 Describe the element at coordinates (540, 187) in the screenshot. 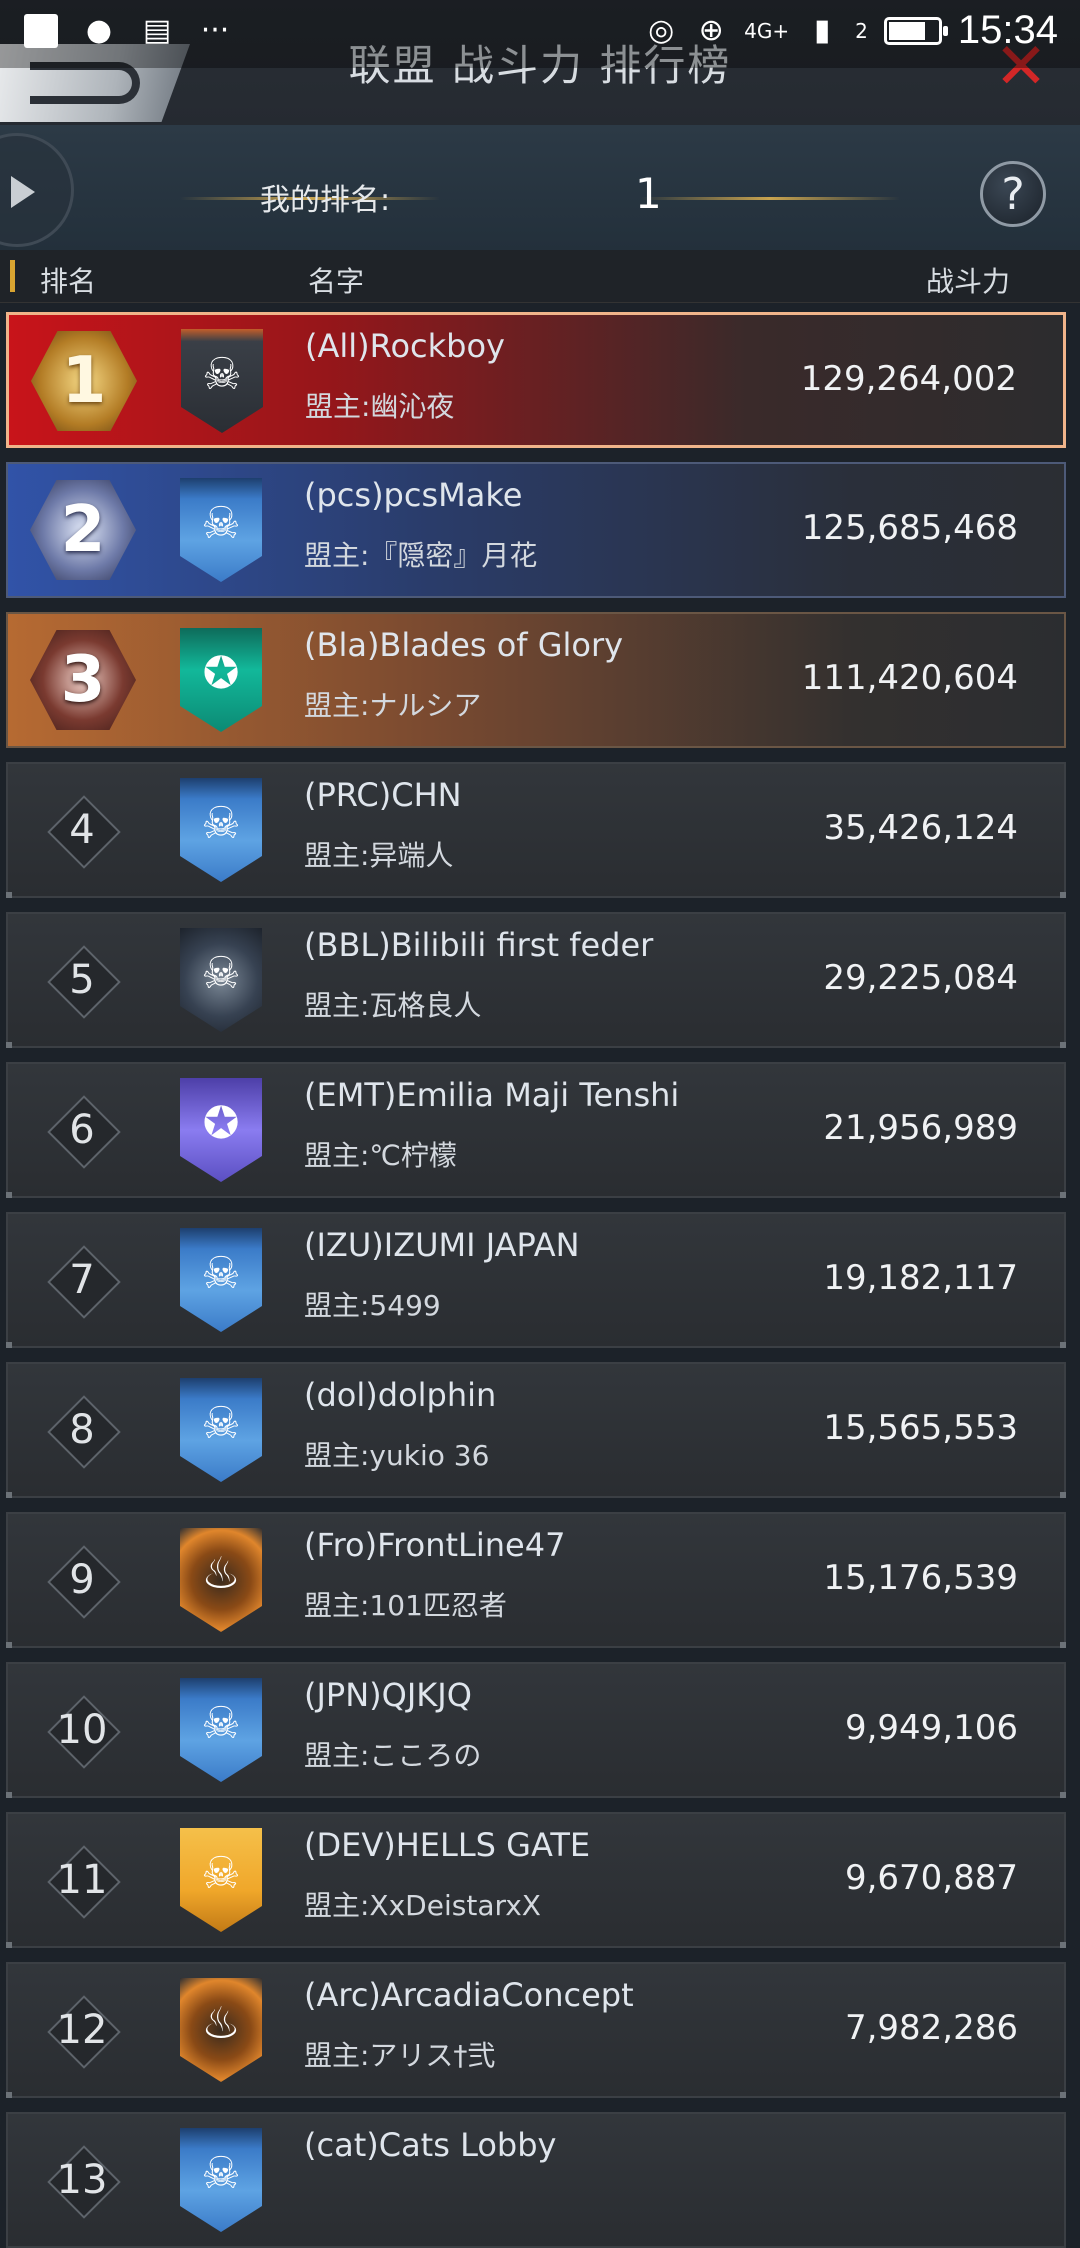

I see `my-rank-panel: 我的排名: 1 ?` at that location.